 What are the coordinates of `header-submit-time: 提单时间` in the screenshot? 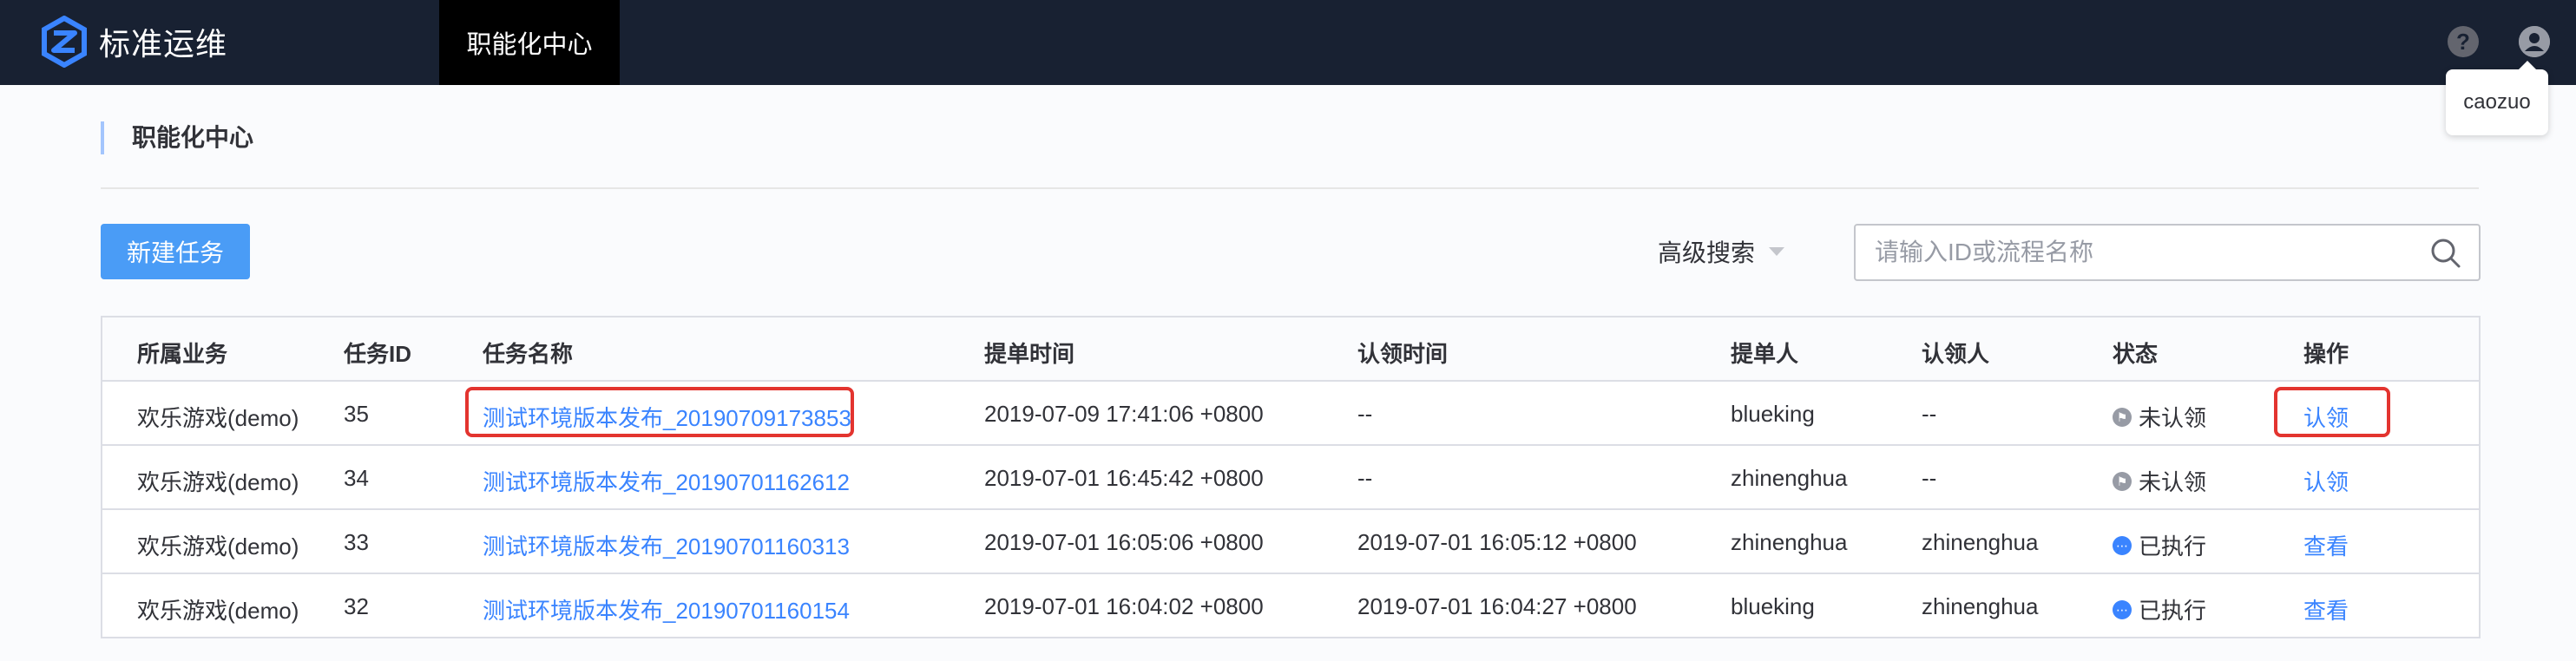 It's located at (1030, 354).